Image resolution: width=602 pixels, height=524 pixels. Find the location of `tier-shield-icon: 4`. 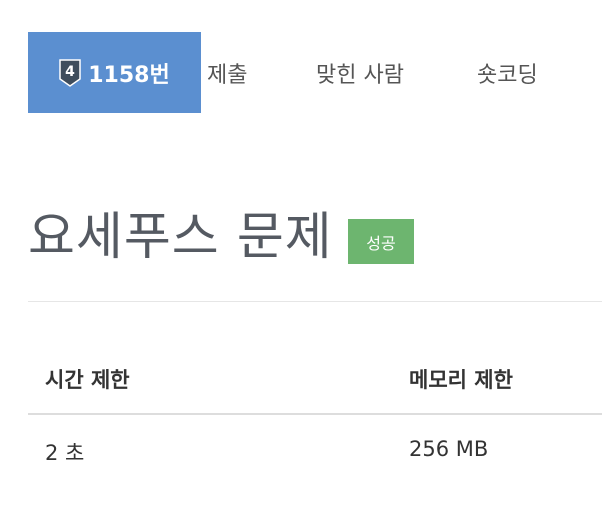

tier-shield-icon: 4 is located at coordinates (70, 72).